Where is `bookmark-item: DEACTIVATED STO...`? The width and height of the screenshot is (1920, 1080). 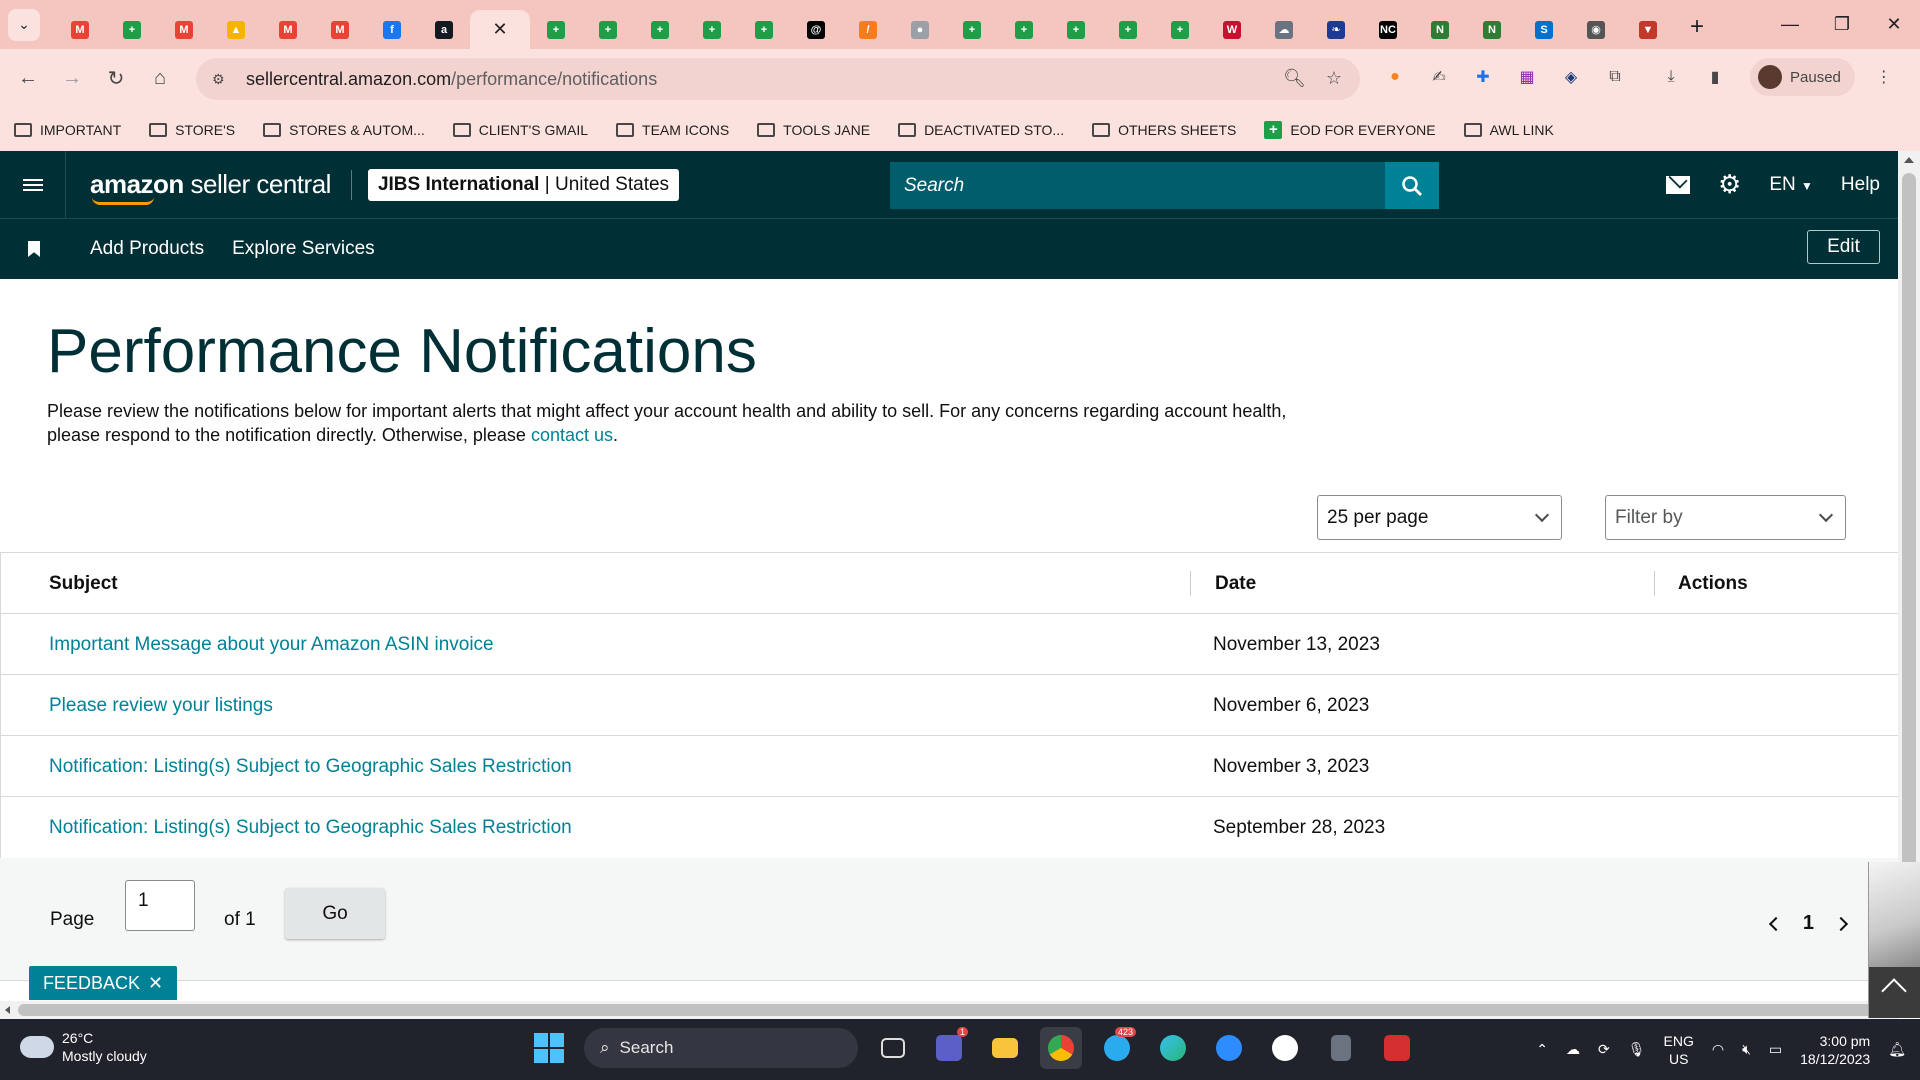
bookmark-item: DEACTIVATED STO... is located at coordinates (981, 130).